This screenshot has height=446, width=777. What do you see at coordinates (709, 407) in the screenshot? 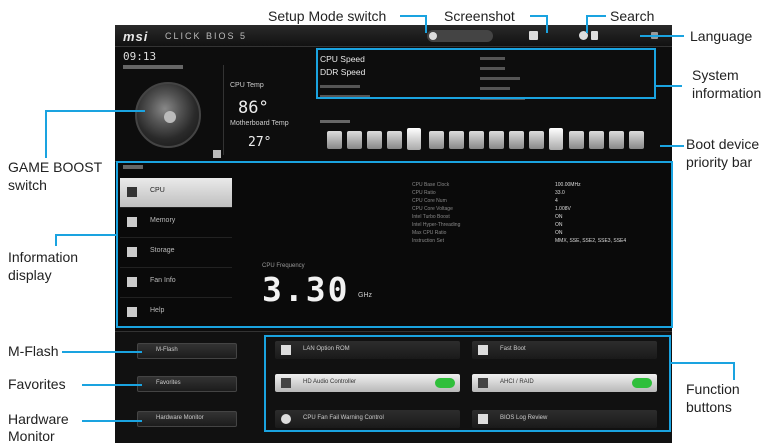
I see `callout-function-buttons-2: buttons` at bounding box center [709, 407].